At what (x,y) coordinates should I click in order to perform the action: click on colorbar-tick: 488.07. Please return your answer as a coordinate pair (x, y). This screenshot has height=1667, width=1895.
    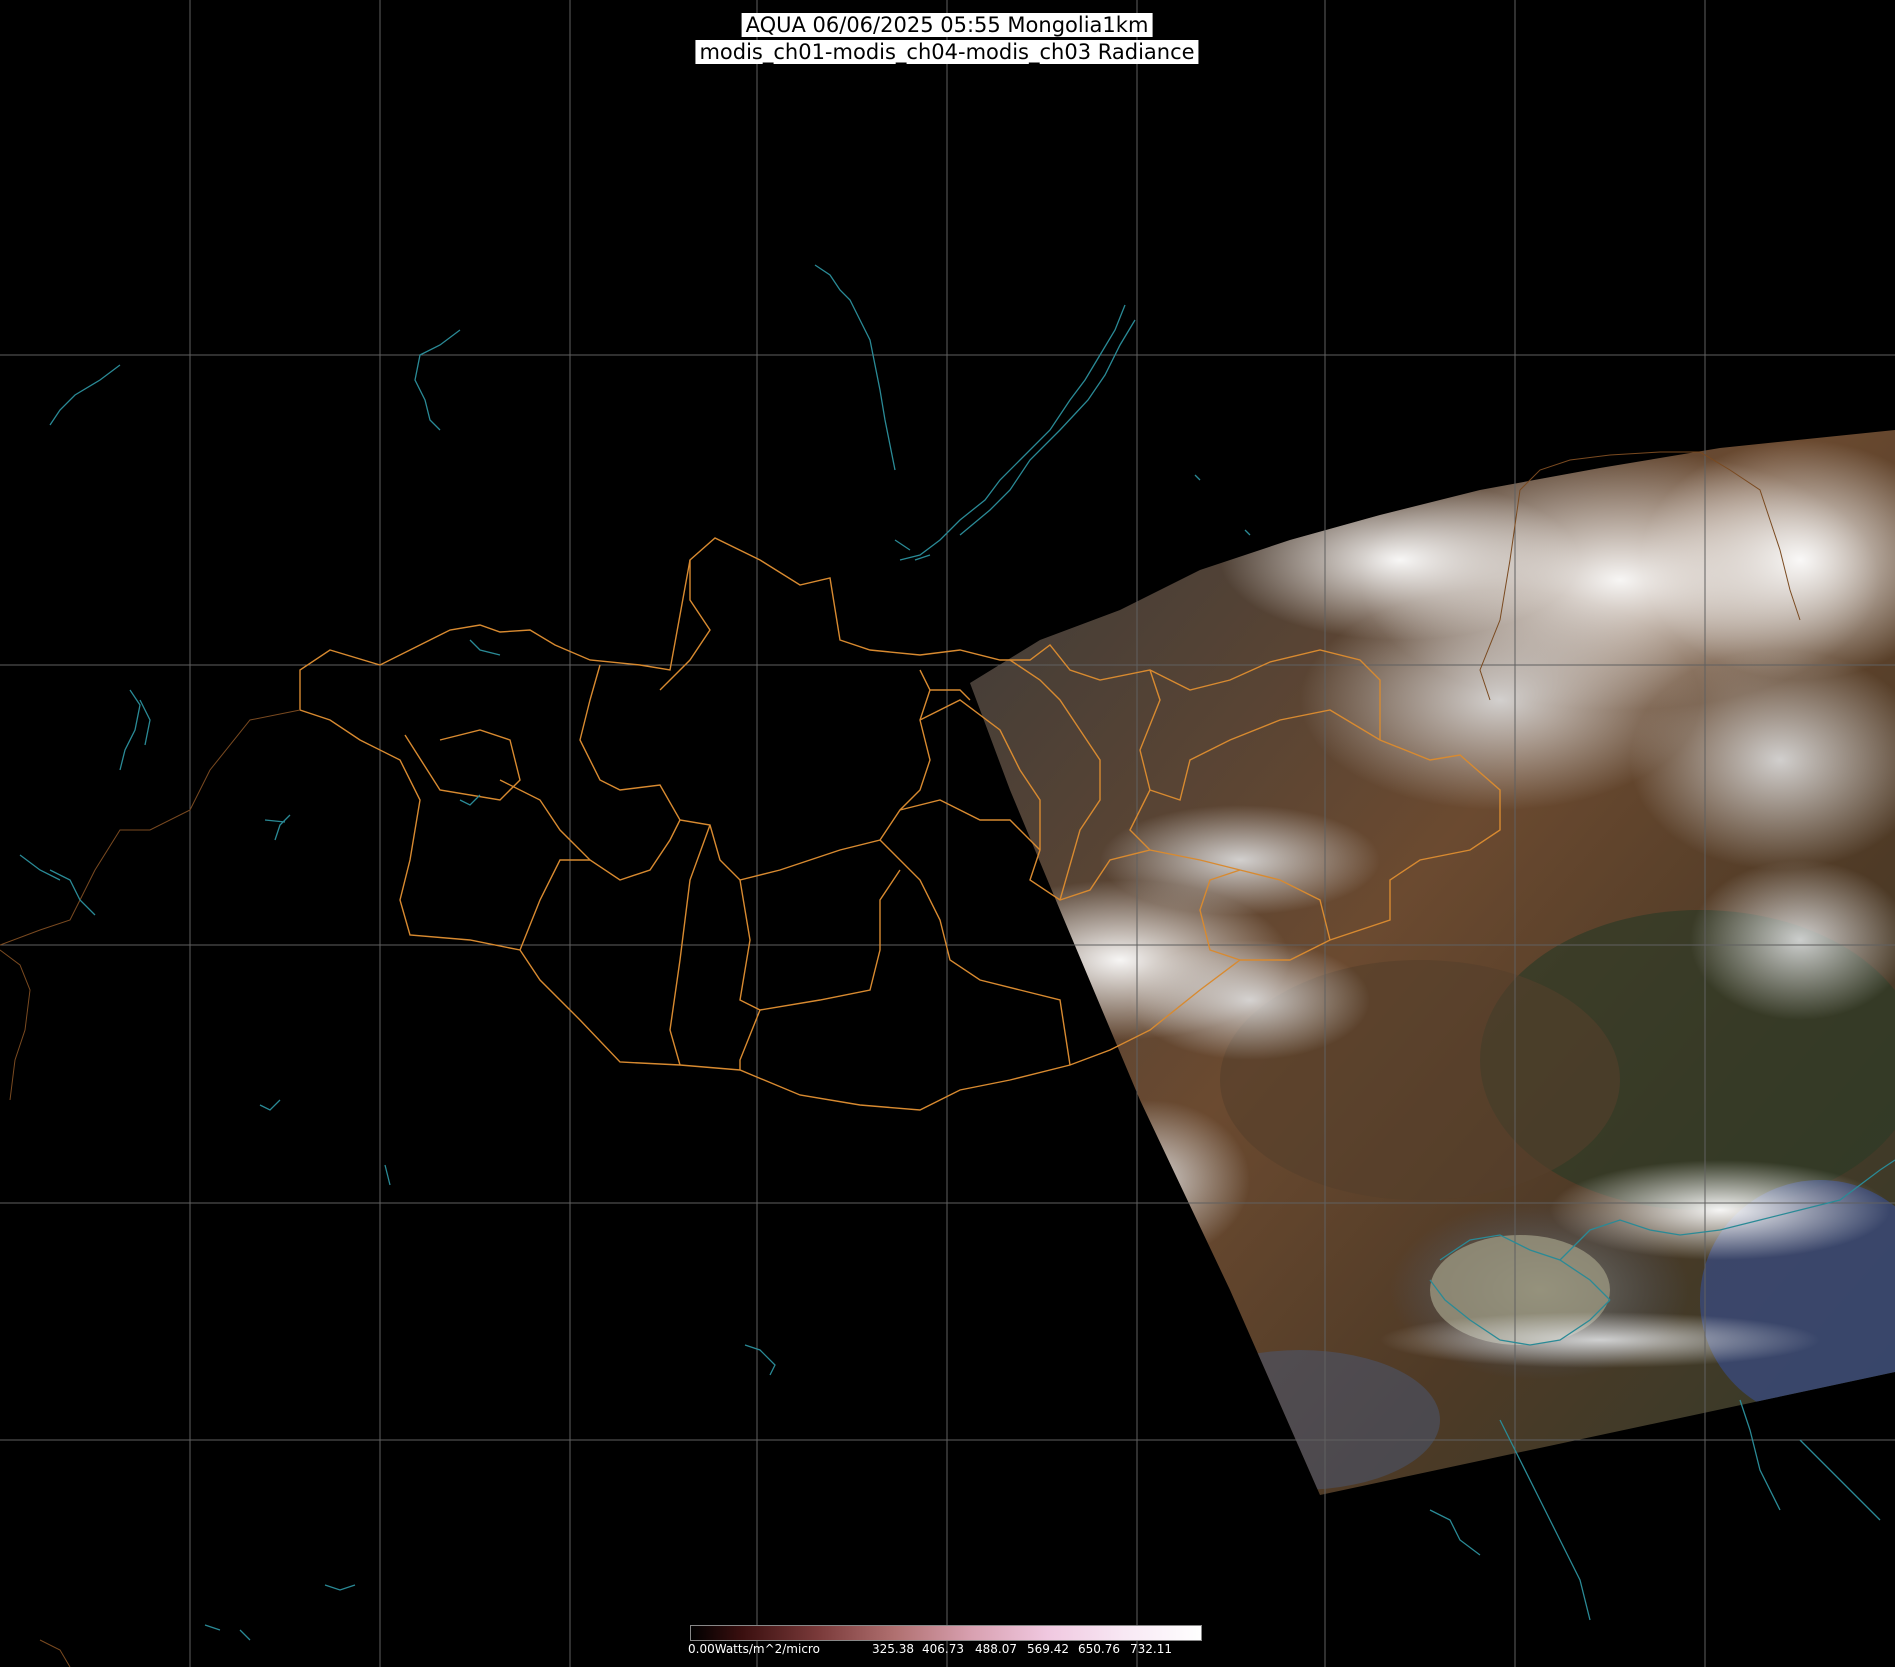
    Looking at the image, I should click on (996, 1649).